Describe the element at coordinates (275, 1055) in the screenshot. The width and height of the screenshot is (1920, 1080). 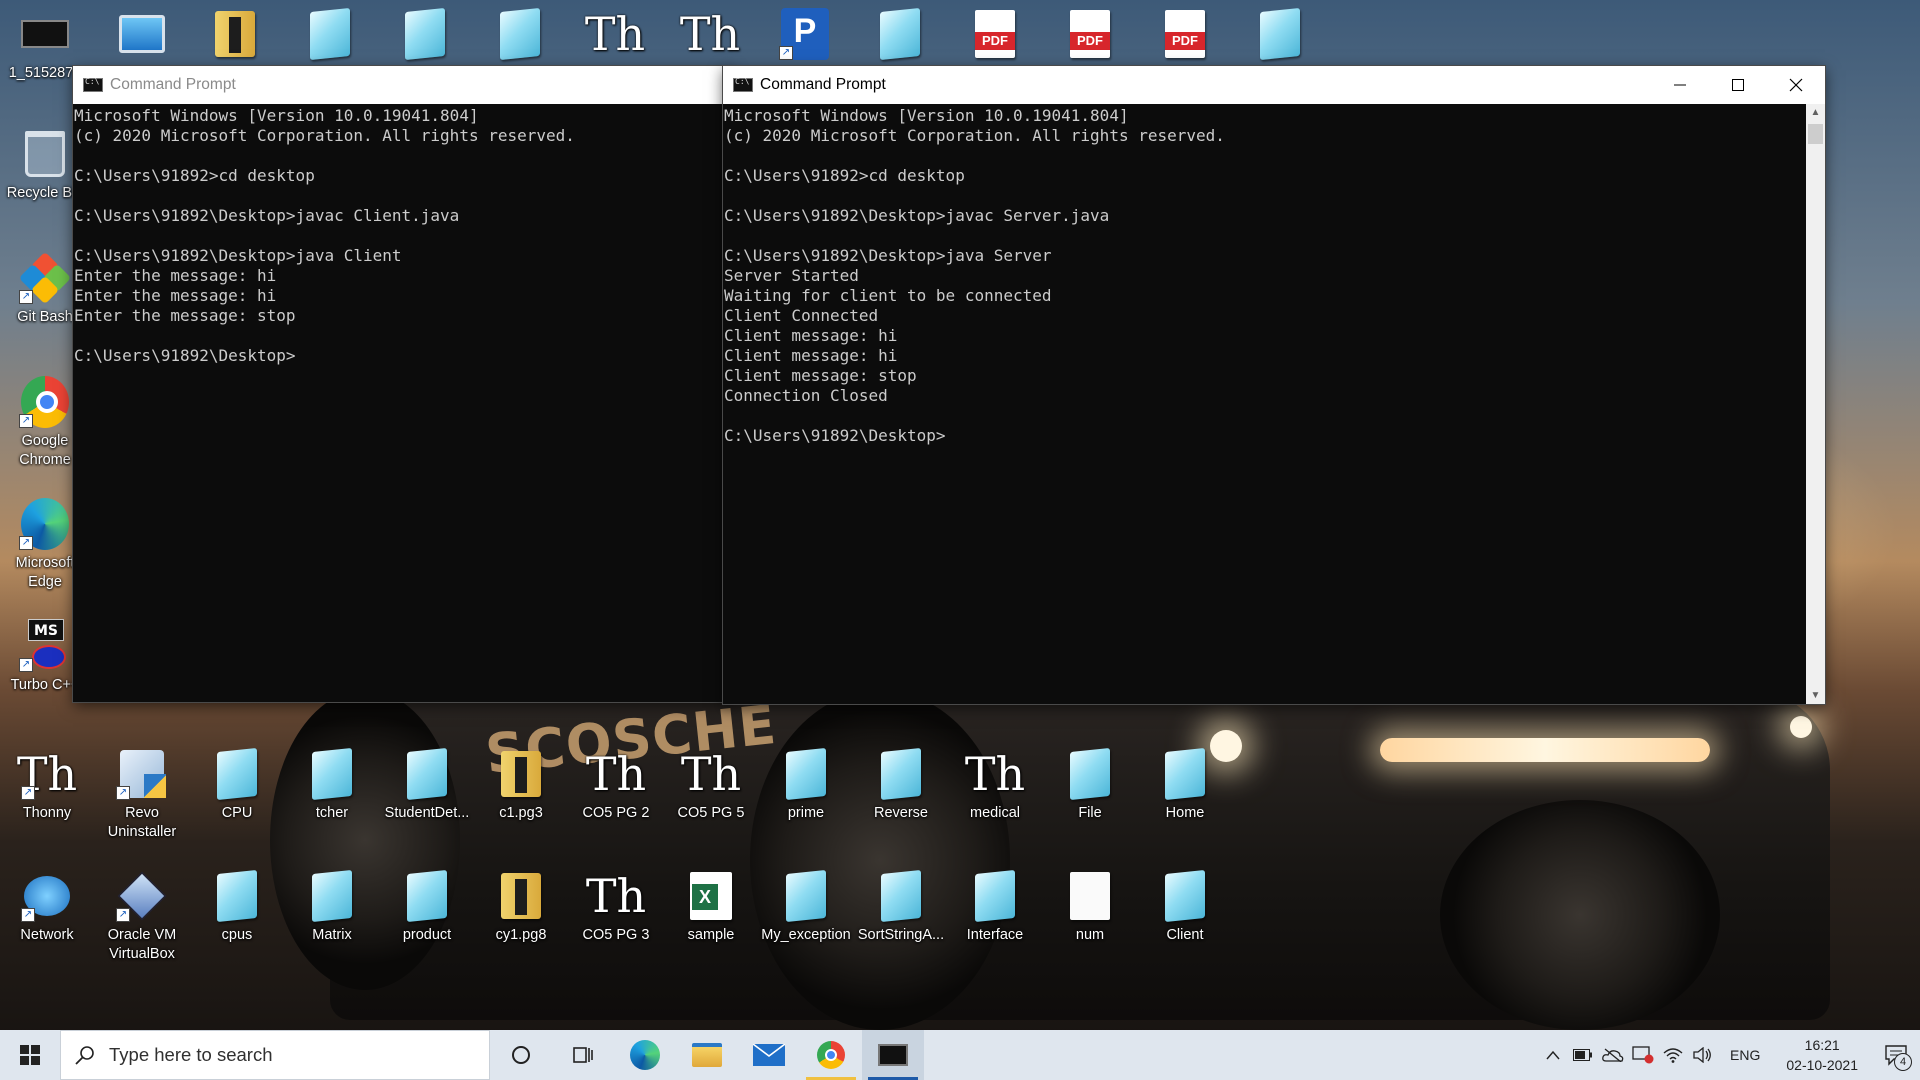
I see `taskbar-search-box: Type here to search` at that location.